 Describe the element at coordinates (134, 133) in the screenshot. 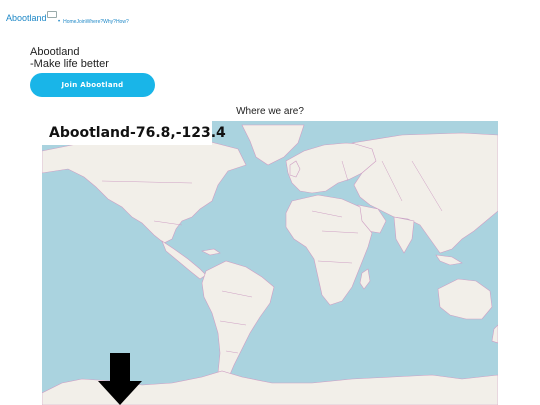

I see `coordinate-label: Abootland-76.8,-123.4` at that location.